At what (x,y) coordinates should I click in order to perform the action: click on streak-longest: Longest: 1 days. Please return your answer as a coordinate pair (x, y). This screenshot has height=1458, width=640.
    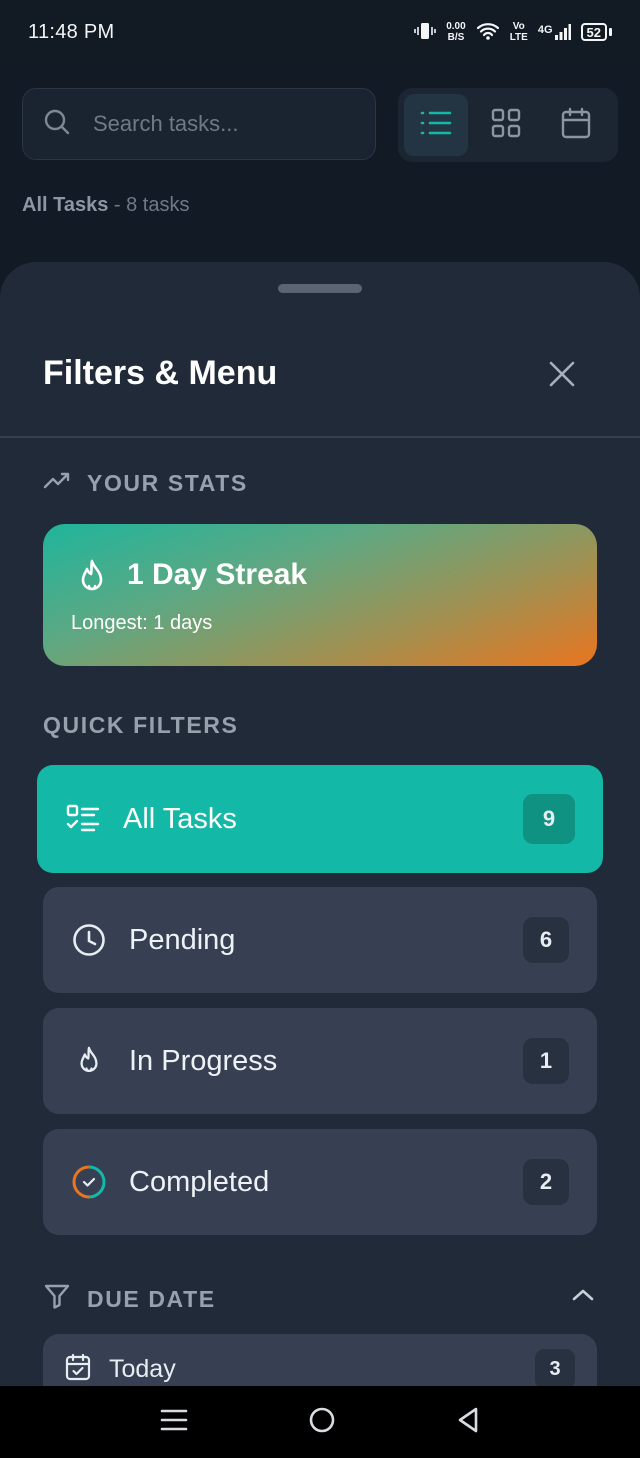
    Looking at the image, I should click on (142, 623).